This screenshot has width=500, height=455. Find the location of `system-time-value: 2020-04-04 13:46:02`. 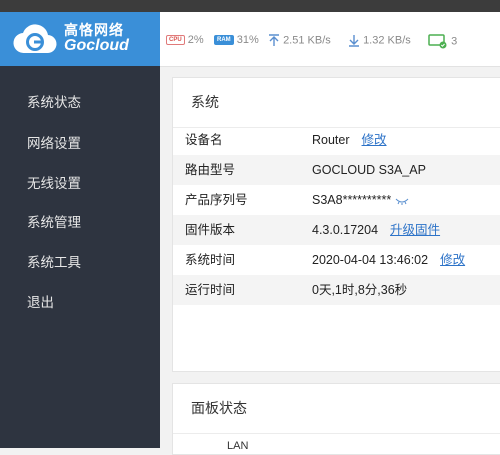

system-time-value: 2020-04-04 13:46:02 is located at coordinates (370, 260).